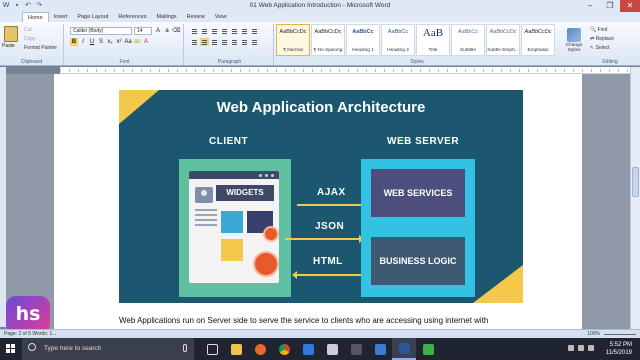 The height and width of the screenshot is (360, 640). What do you see at coordinates (571, 348) in the screenshot?
I see `network-icon` at bounding box center [571, 348].